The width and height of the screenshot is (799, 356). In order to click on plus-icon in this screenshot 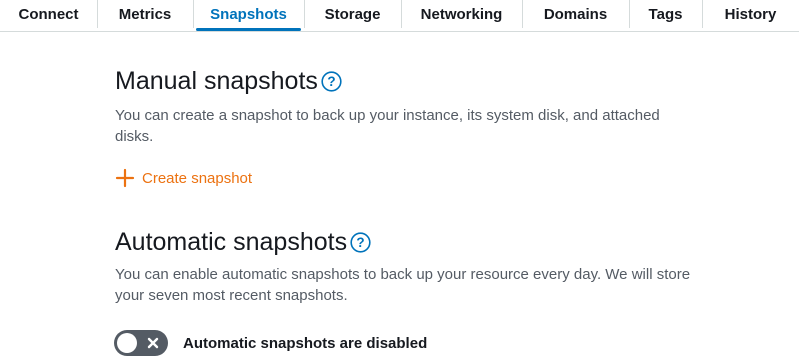, I will do `click(125, 178)`.